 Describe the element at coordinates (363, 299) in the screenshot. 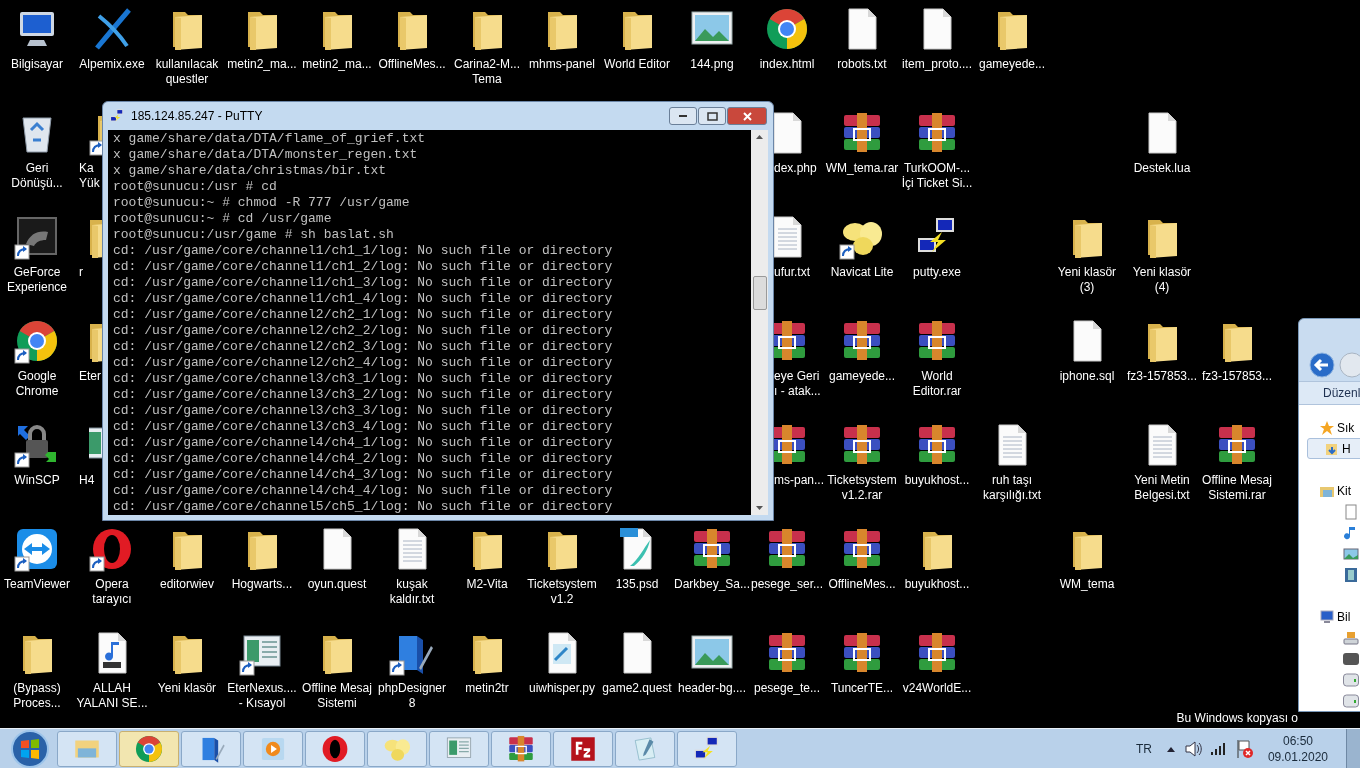

I see `terminal-line: cd: /usr/game/core/channel1/ch1_4/log: No such file or directory` at that location.